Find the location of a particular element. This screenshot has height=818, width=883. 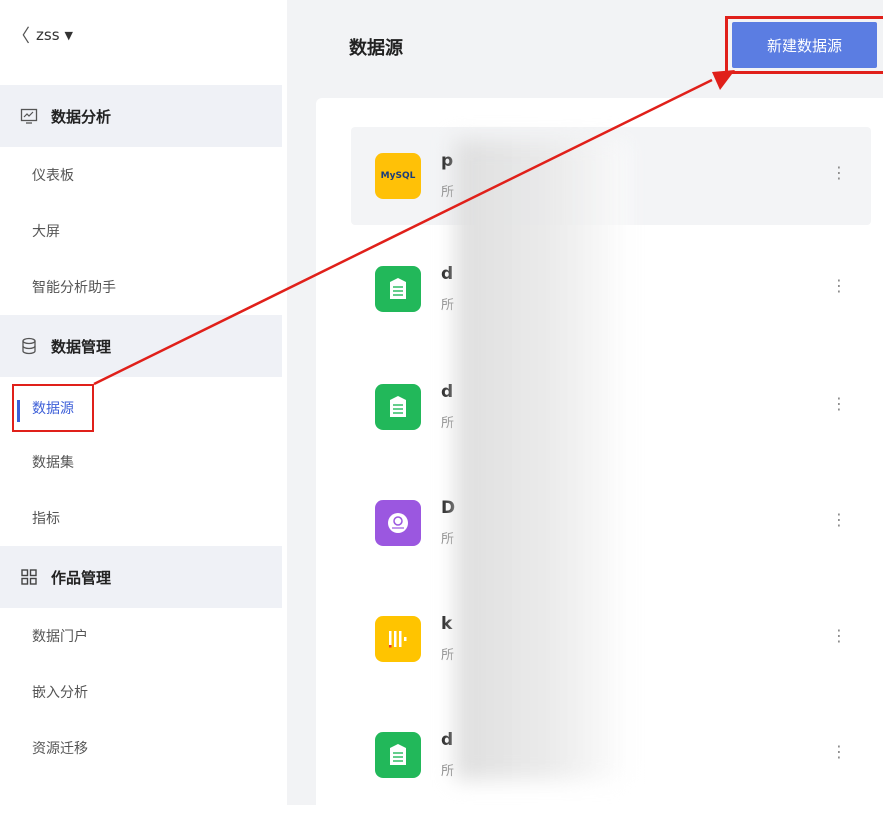

grid-icon is located at coordinates (29, 577).